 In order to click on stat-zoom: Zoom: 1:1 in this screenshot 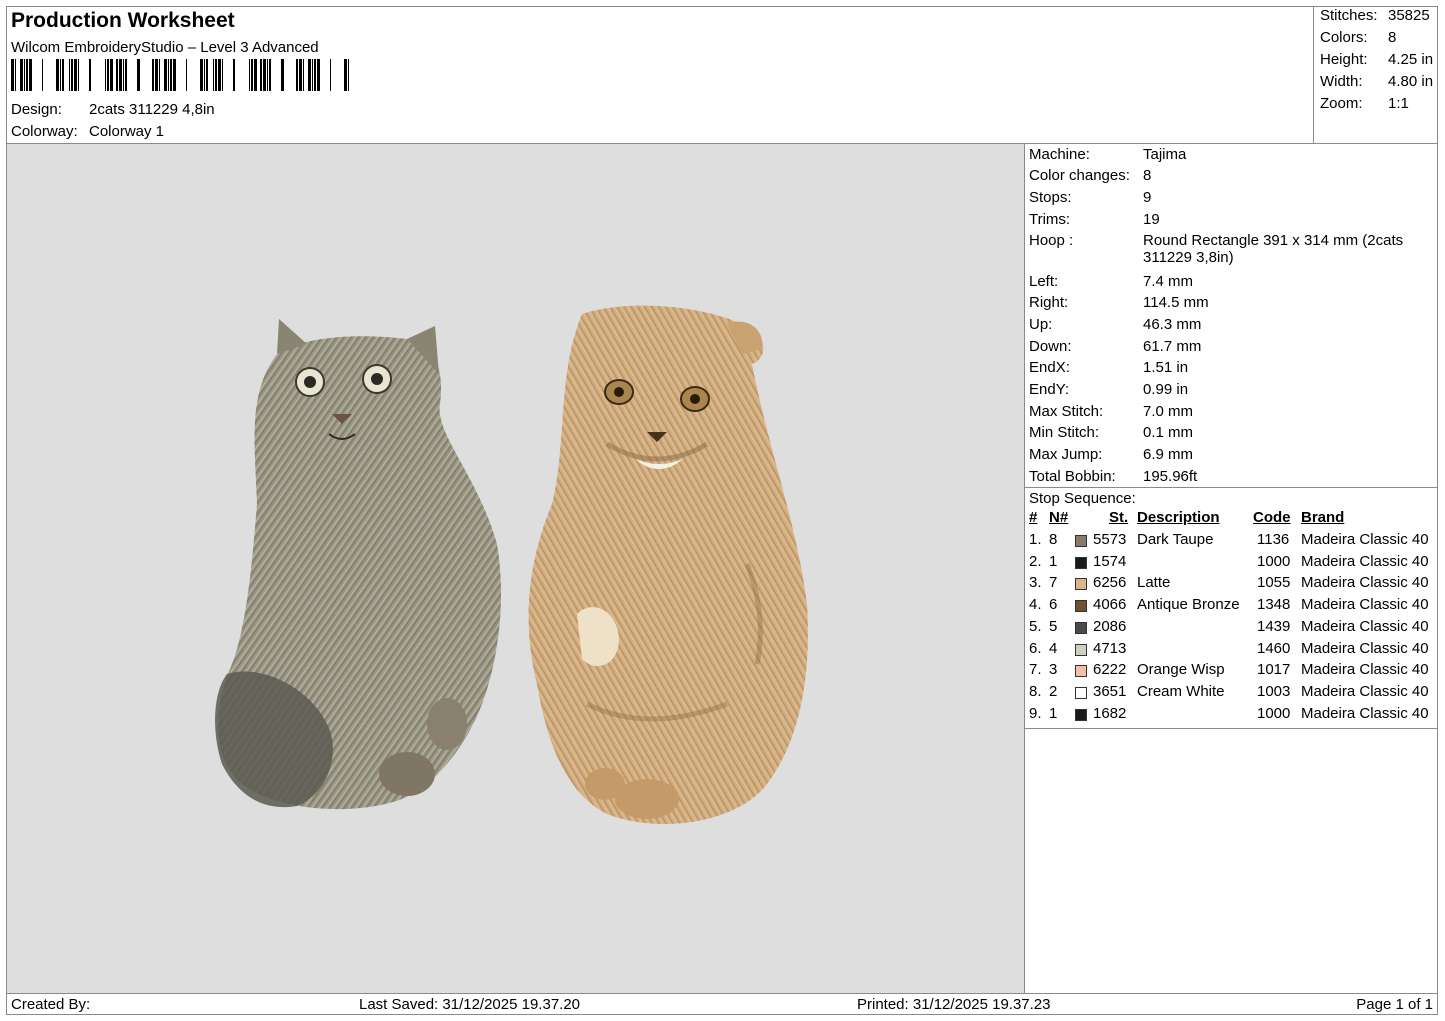, I will do `click(1364, 105)`.